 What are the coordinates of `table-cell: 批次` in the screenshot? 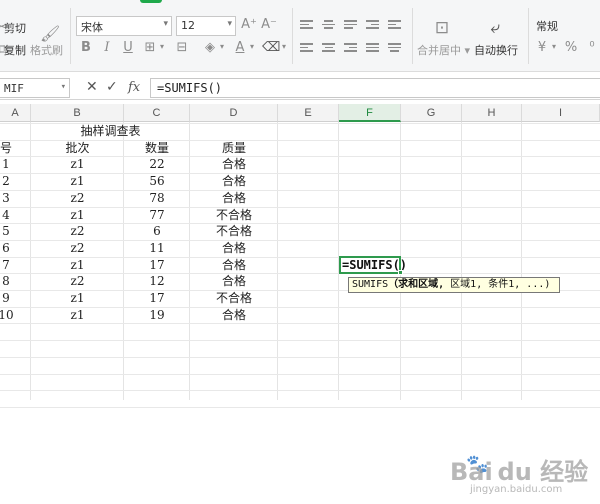 It's located at (78, 148).